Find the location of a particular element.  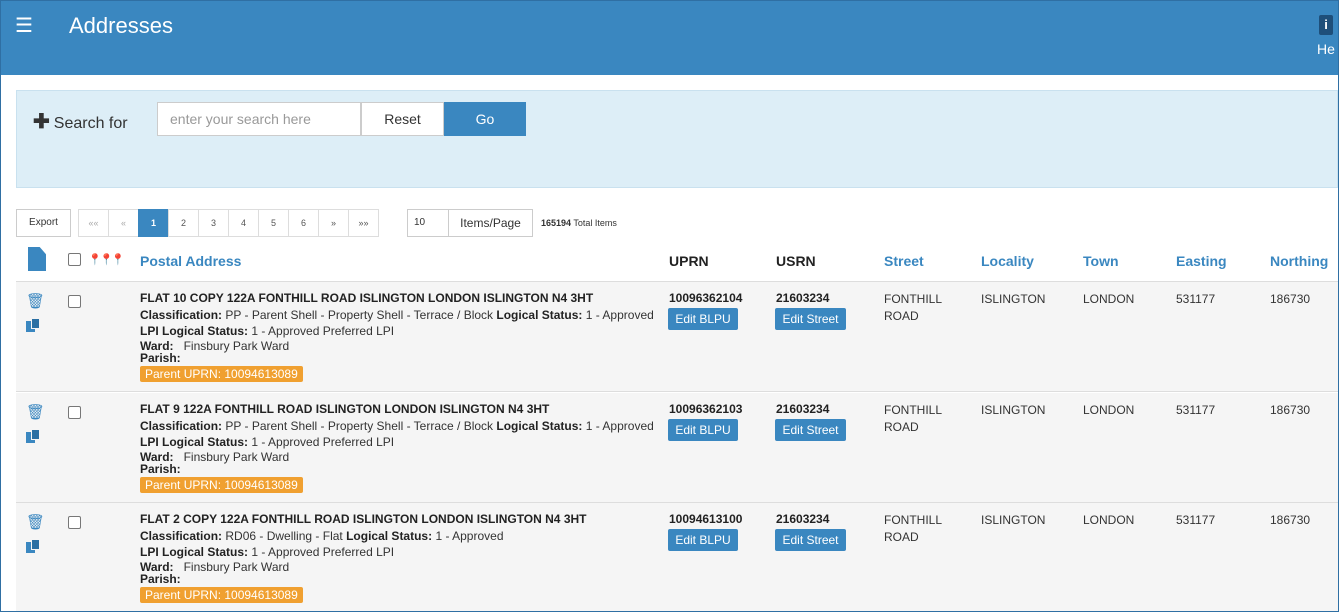

page-title: Addresses is located at coordinates (121, 25).